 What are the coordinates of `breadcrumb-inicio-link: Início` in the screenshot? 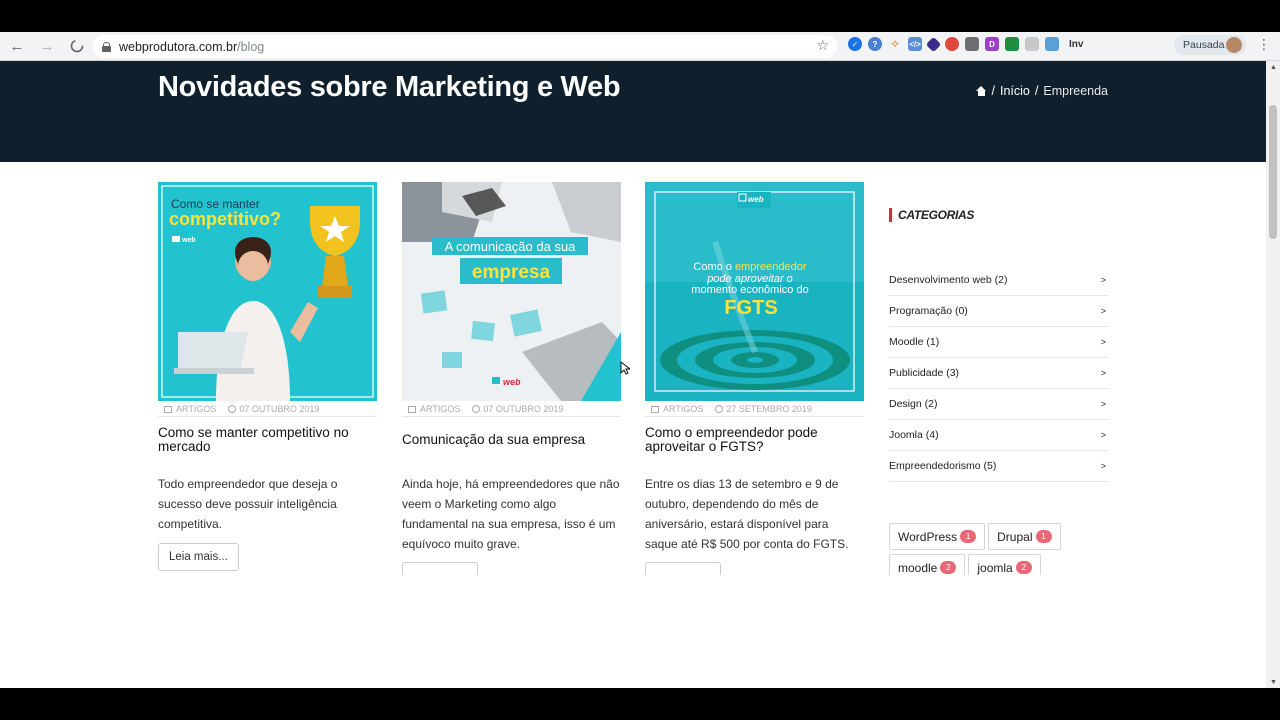 It's located at (1015, 91).